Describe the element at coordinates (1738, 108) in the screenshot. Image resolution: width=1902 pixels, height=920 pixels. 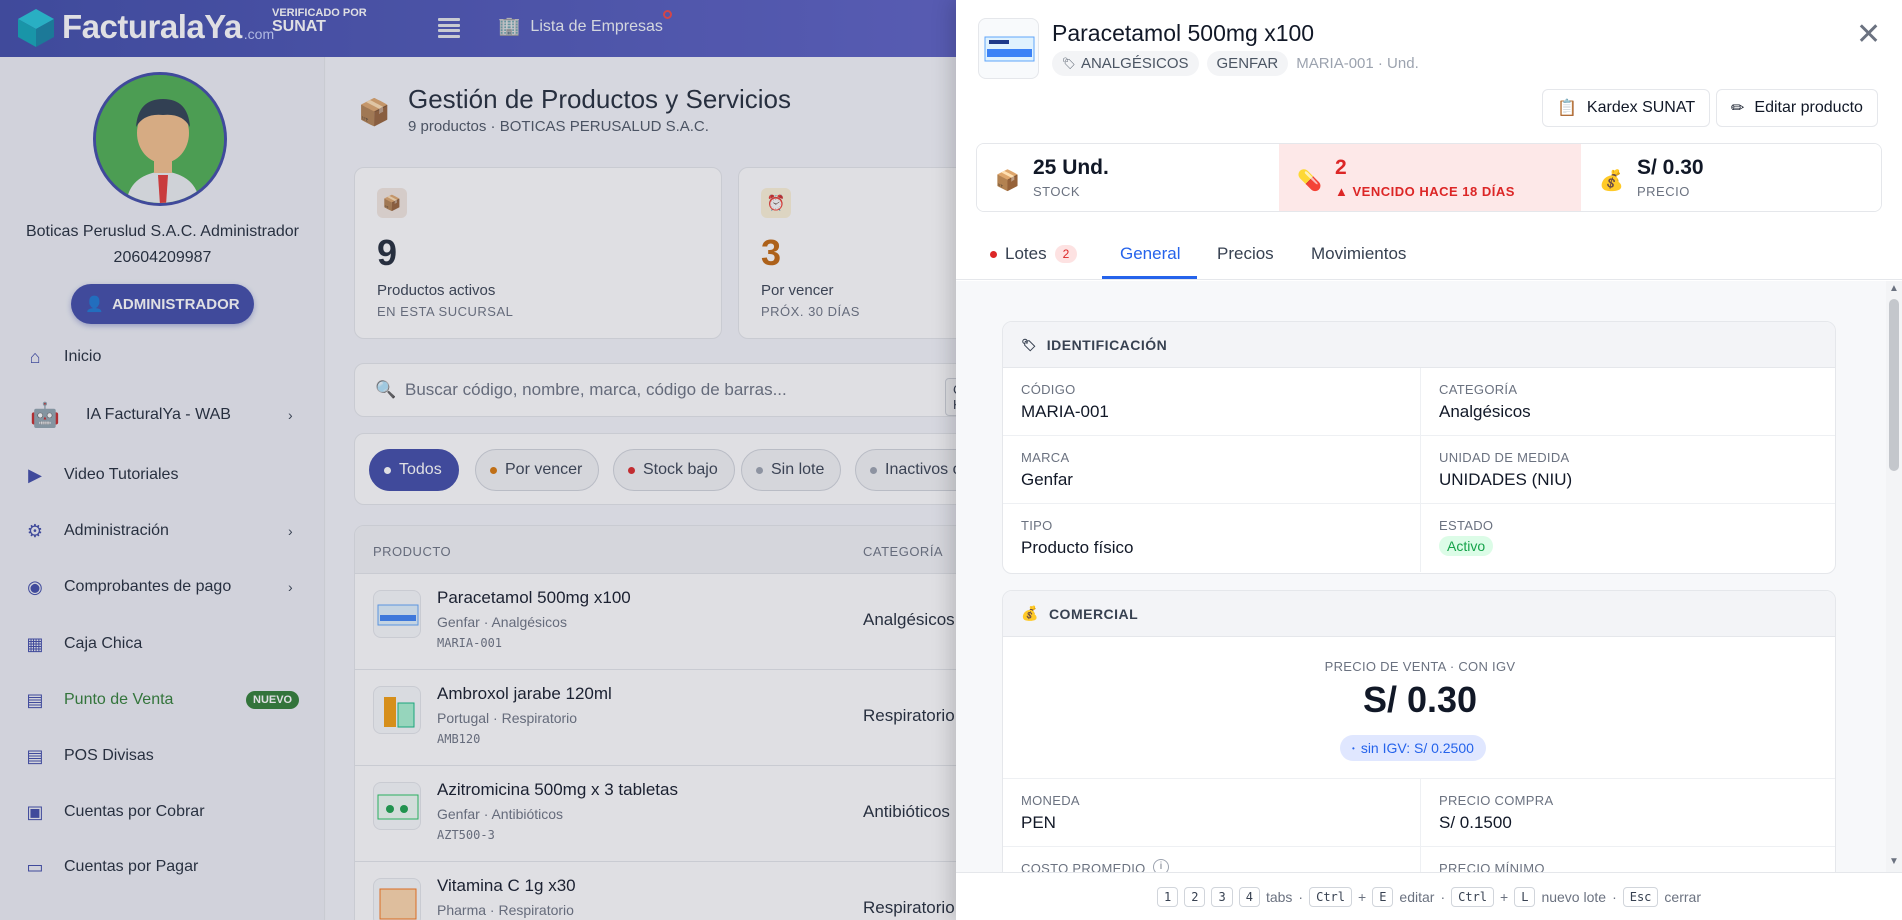
I see `pencil-icon: ✏` at that location.